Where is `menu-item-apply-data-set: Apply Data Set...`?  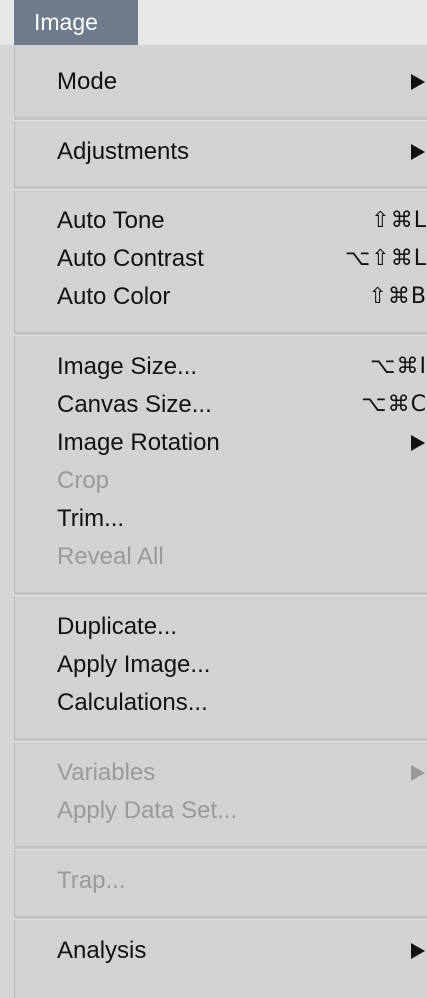 menu-item-apply-data-set: Apply Data Set... is located at coordinates (220, 811).